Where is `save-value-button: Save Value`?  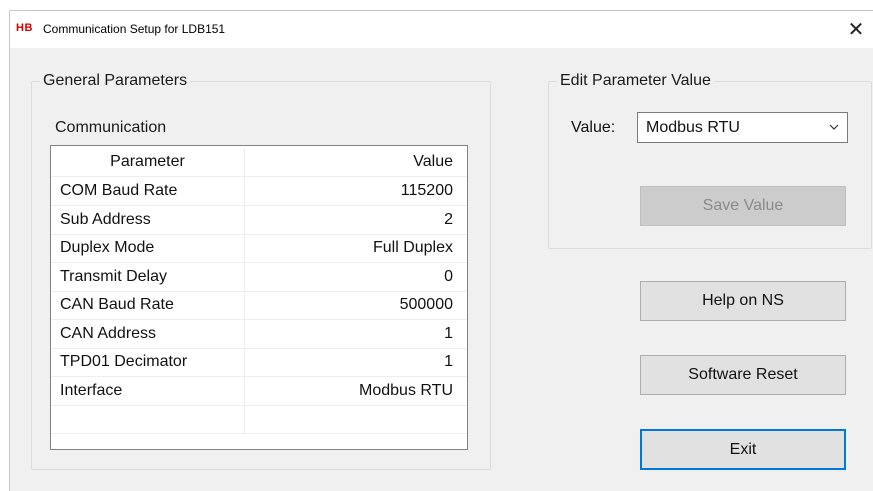 save-value-button: Save Value is located at coordinates (743, 206).